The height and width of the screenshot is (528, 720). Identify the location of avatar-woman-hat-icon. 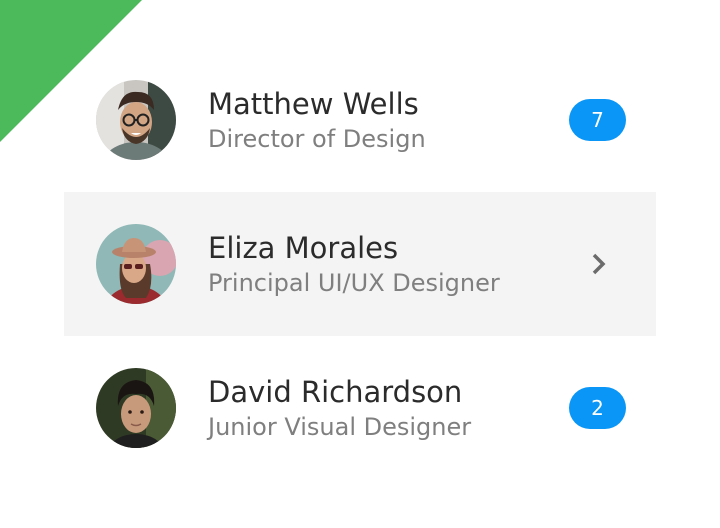
(136, 264).